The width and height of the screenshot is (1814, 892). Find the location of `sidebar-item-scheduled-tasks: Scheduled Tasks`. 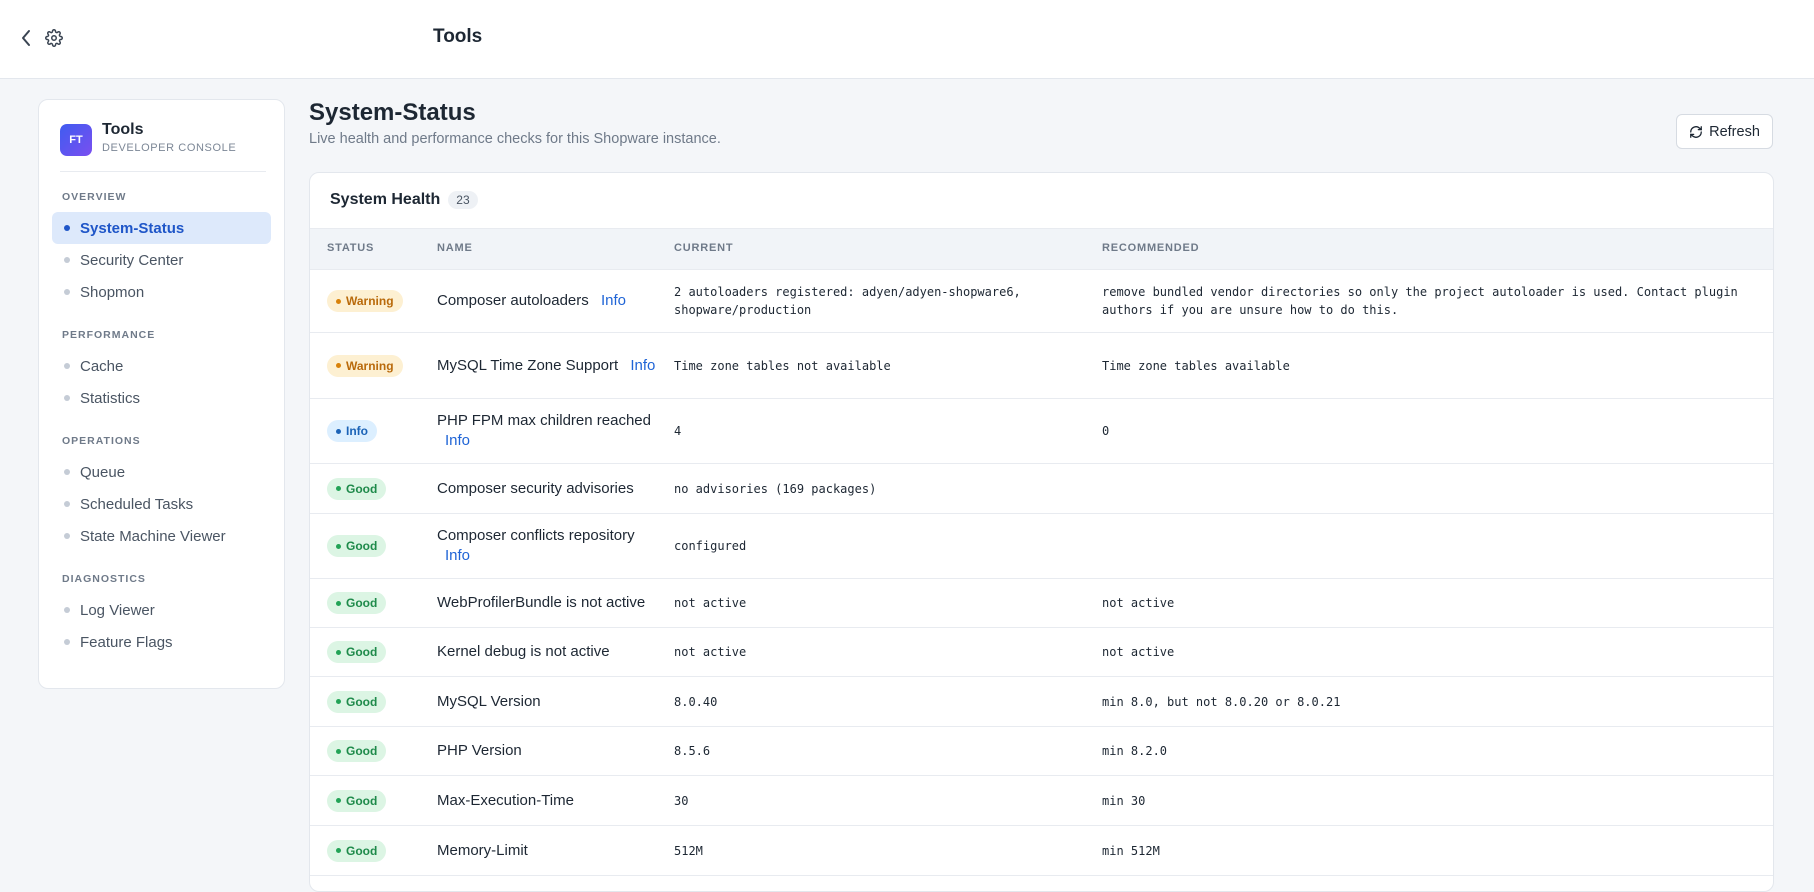

sidebar-item-scheduled-tasks: Scheduled Tasks is located at coordinates (161, 504).